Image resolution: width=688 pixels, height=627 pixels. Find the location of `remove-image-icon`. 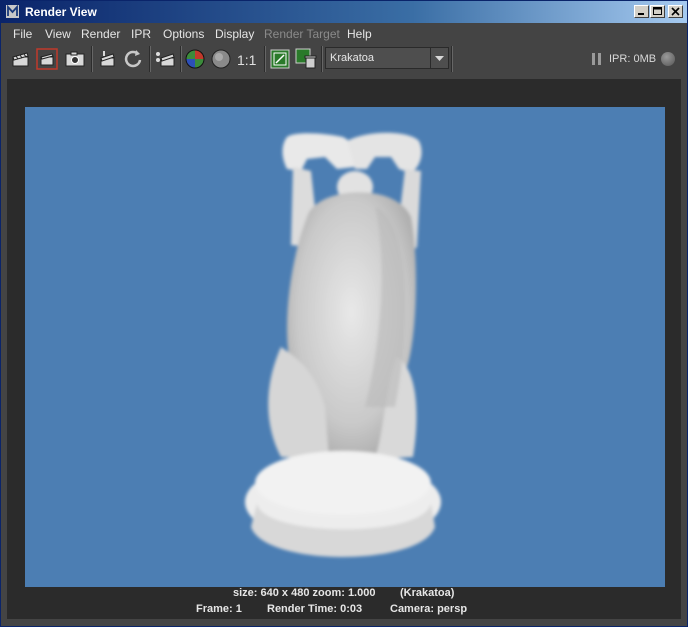

remove-image-icon is located at coordinates (306, 59).